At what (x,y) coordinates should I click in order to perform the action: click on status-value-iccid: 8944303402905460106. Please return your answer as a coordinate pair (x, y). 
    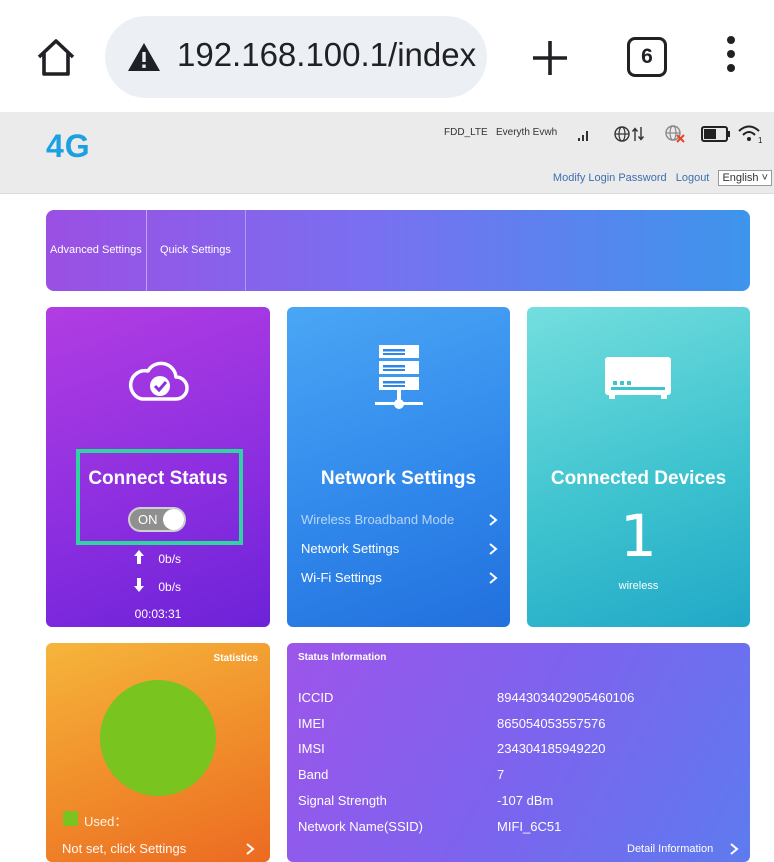
    Looking at the image, I should click on (566, 697).